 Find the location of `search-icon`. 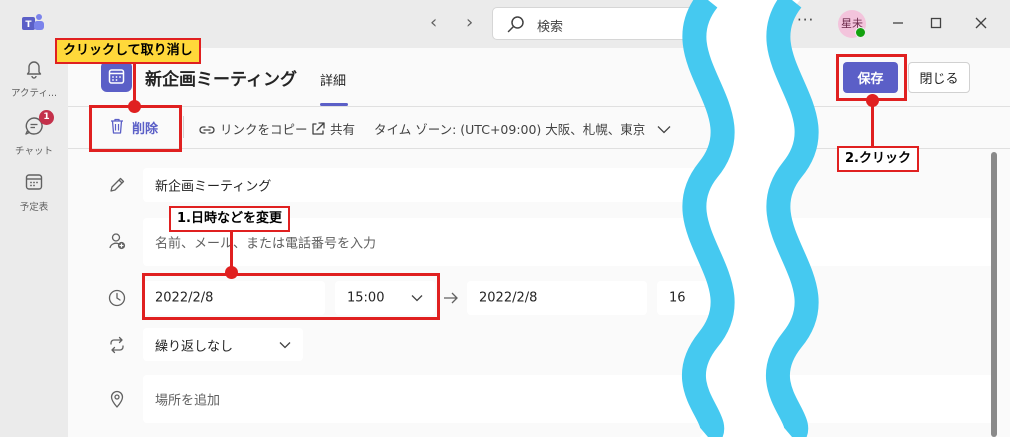

search-icon is located at coordinates (515, 24).